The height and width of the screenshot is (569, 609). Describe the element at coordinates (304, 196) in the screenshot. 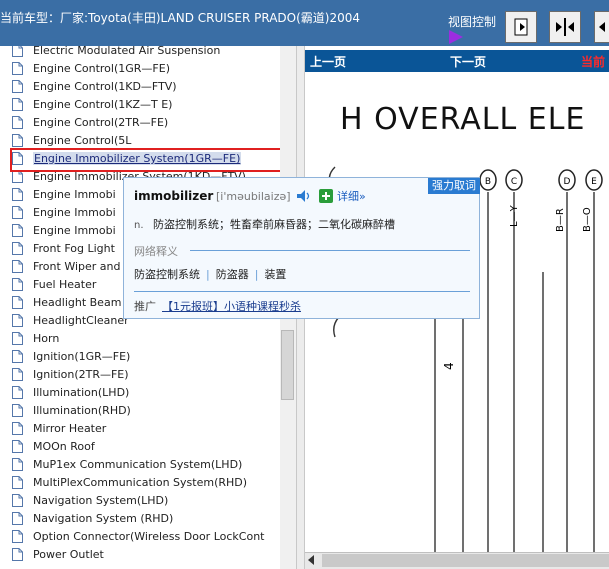

I see `speaker-icon` at that location.